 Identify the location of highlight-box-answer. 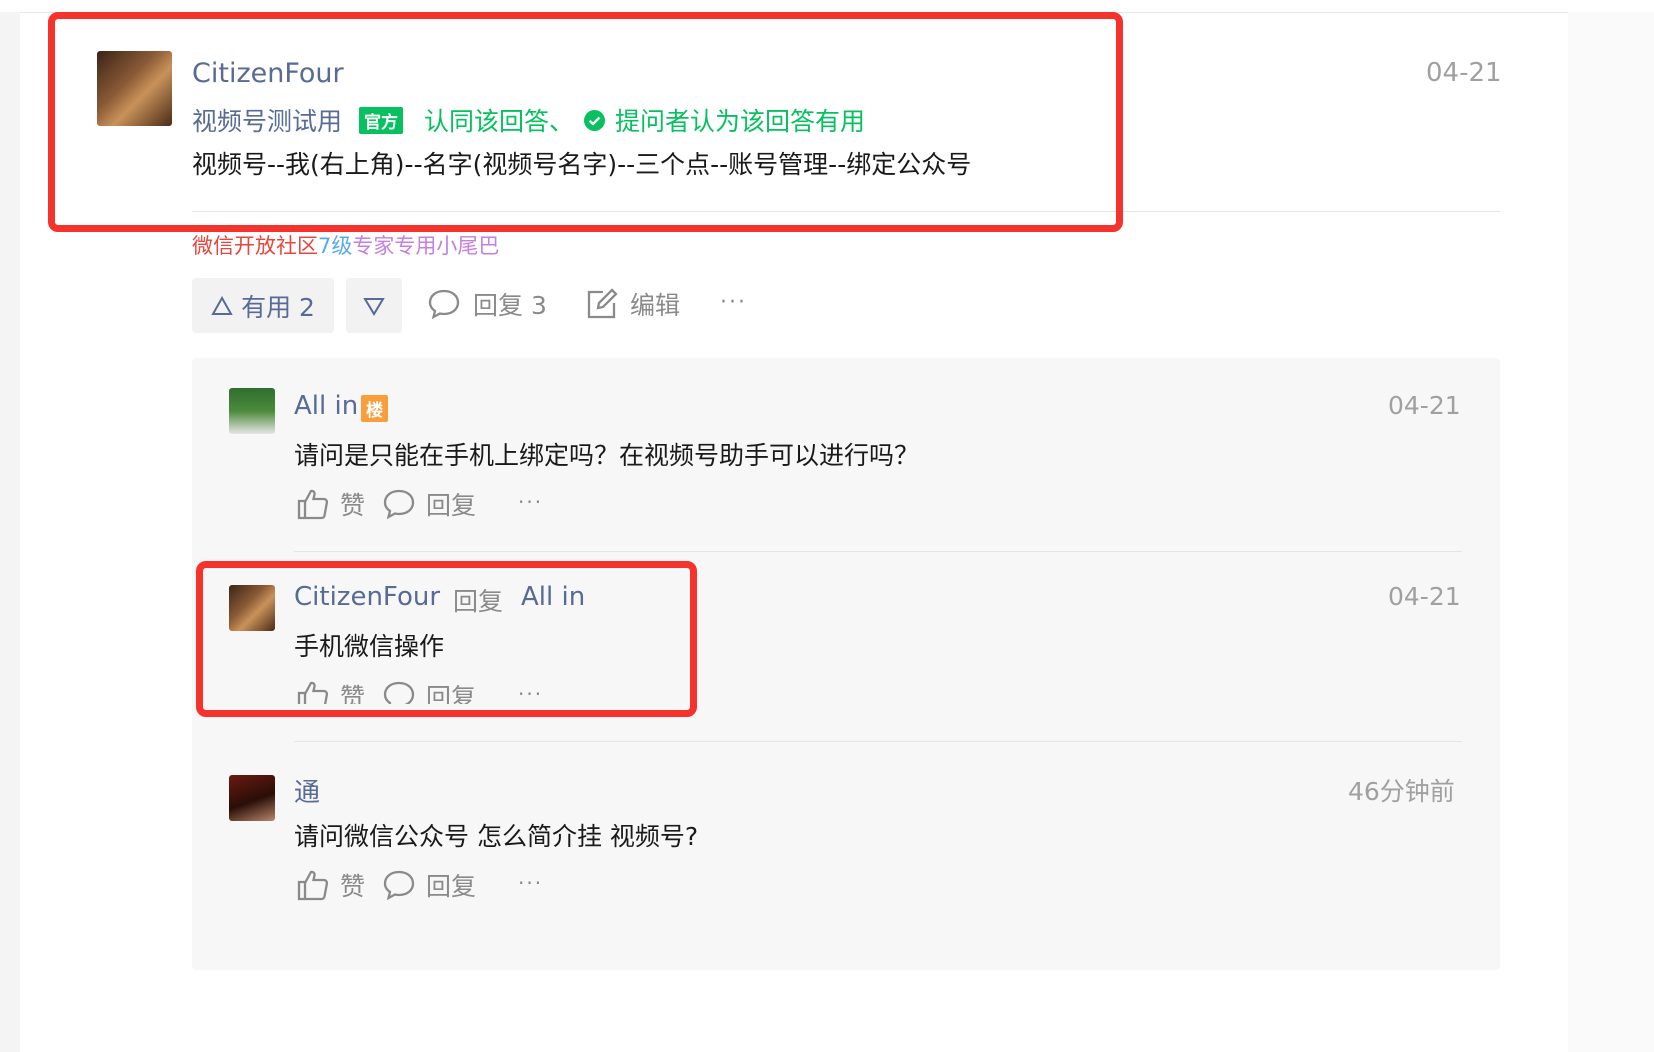
(585, 122).